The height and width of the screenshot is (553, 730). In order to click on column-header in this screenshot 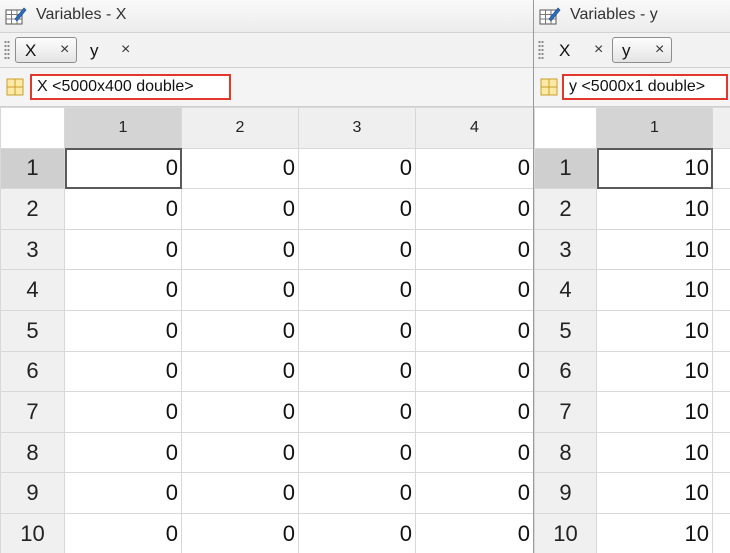, I will do `click(721, 128)`.